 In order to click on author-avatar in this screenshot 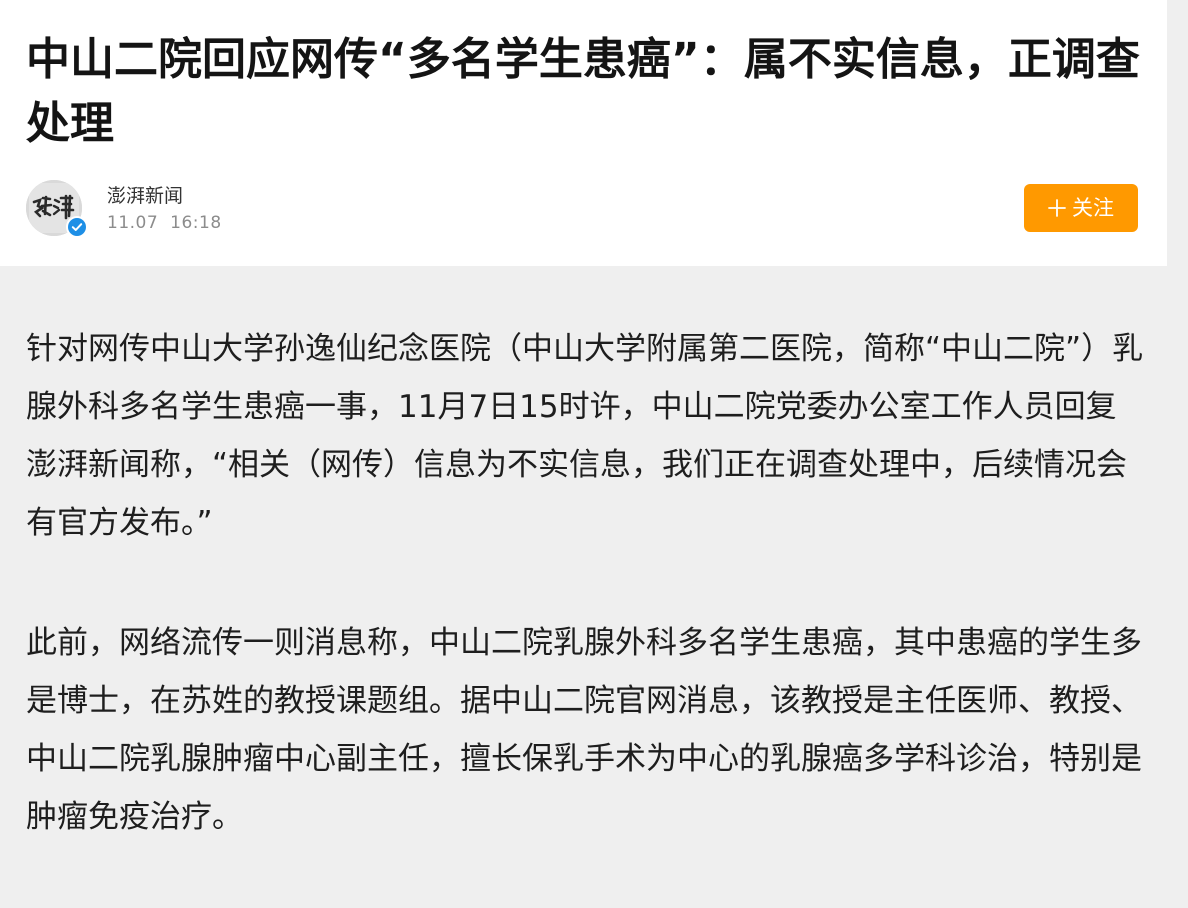, I will do `click(57, 209)`.